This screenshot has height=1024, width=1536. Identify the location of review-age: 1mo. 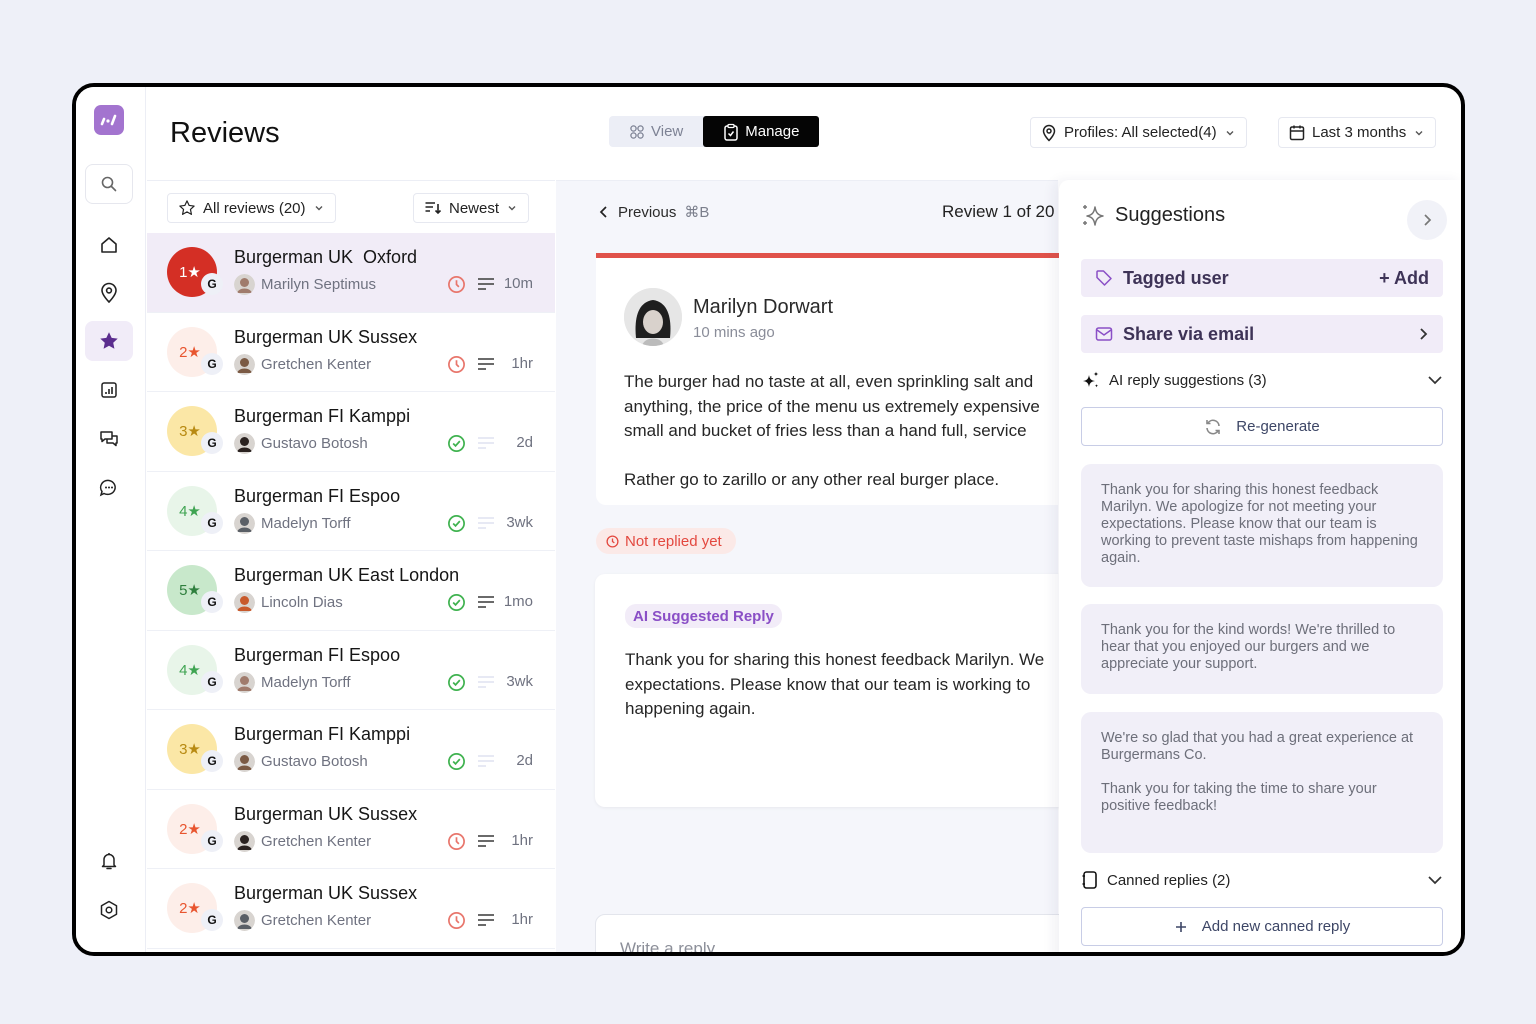
(518, 601).